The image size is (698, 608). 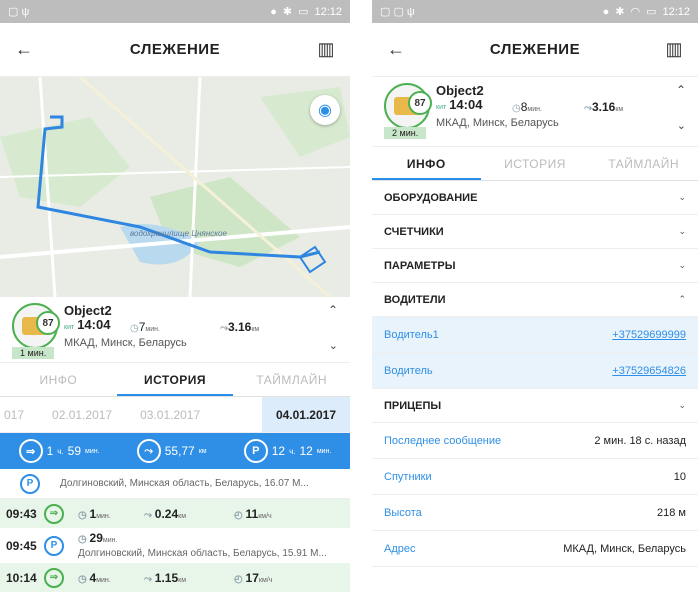 I want to click on section-equipment: ОБОРУДОВАНИЕ ⌄, so click(x=535, y=198).